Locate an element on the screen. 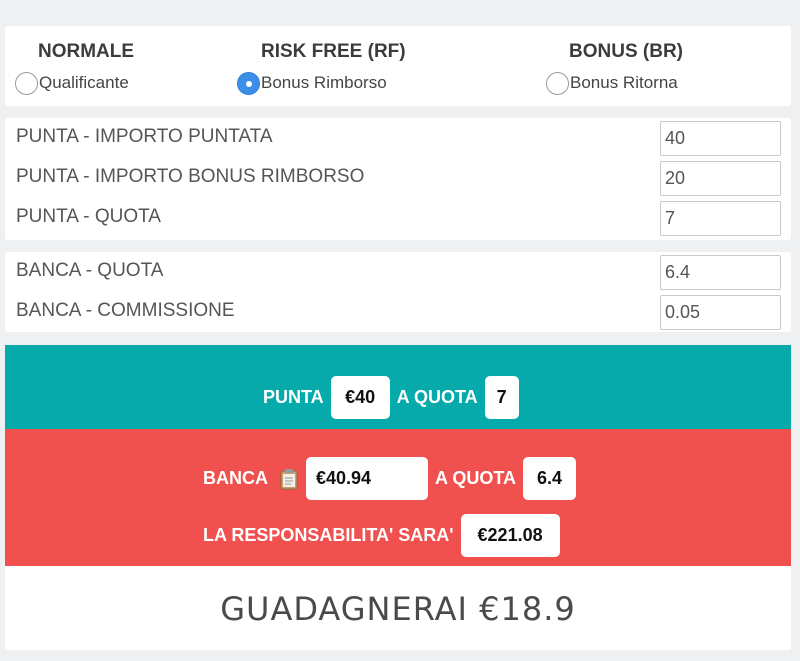 This screenshot has width=800, height=661. profit-text: GUADAGNERAI €18.9 is located at coordinates (398, 609).